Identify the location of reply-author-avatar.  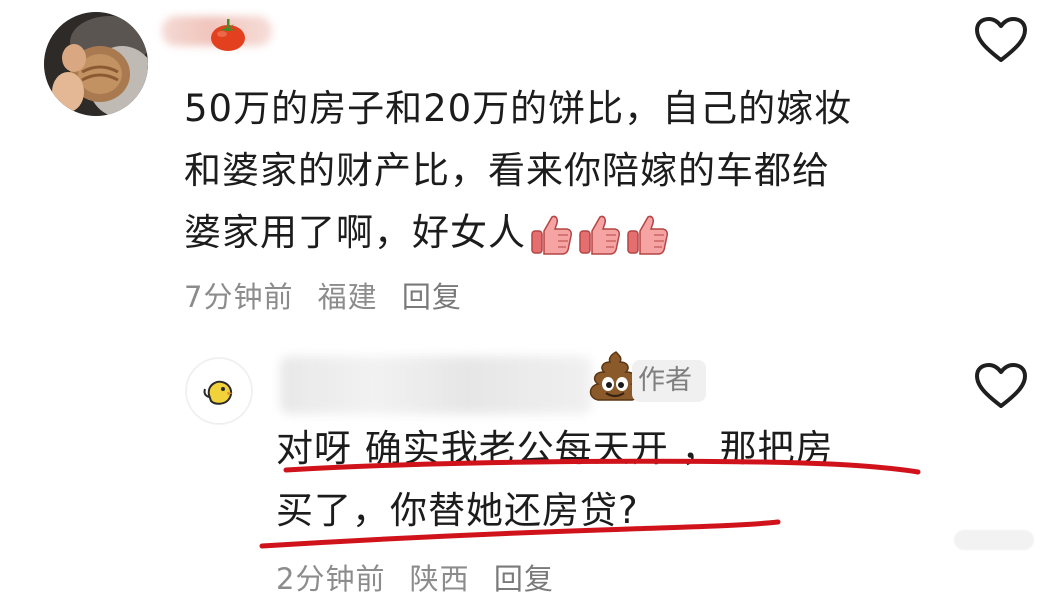
(219, 391).